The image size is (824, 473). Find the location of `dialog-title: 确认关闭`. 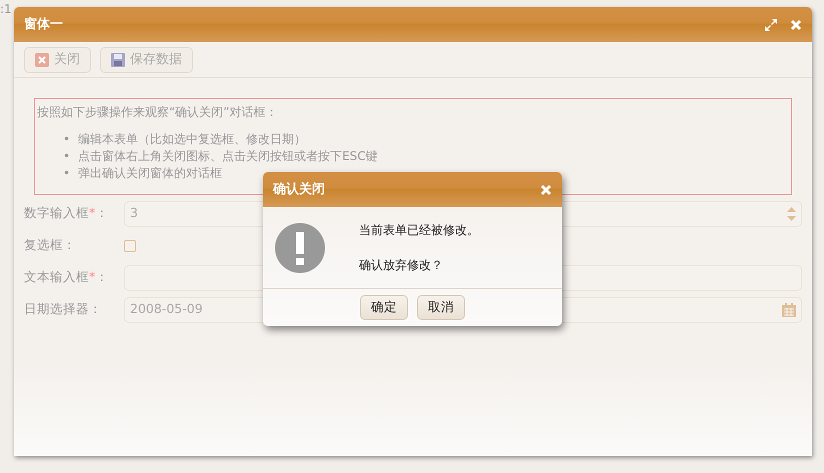

dialog-title: 确认关闭 is located at coordinates (299, 189).